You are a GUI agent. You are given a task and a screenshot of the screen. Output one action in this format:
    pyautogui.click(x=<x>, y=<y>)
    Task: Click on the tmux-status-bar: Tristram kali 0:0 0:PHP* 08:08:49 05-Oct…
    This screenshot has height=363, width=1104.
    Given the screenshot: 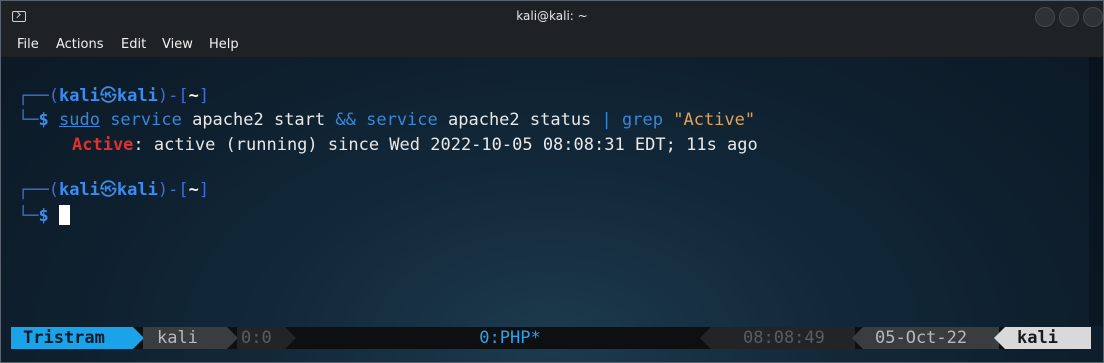 What is the action you would take?
    pyautogui.click(x=551, y=338)
    